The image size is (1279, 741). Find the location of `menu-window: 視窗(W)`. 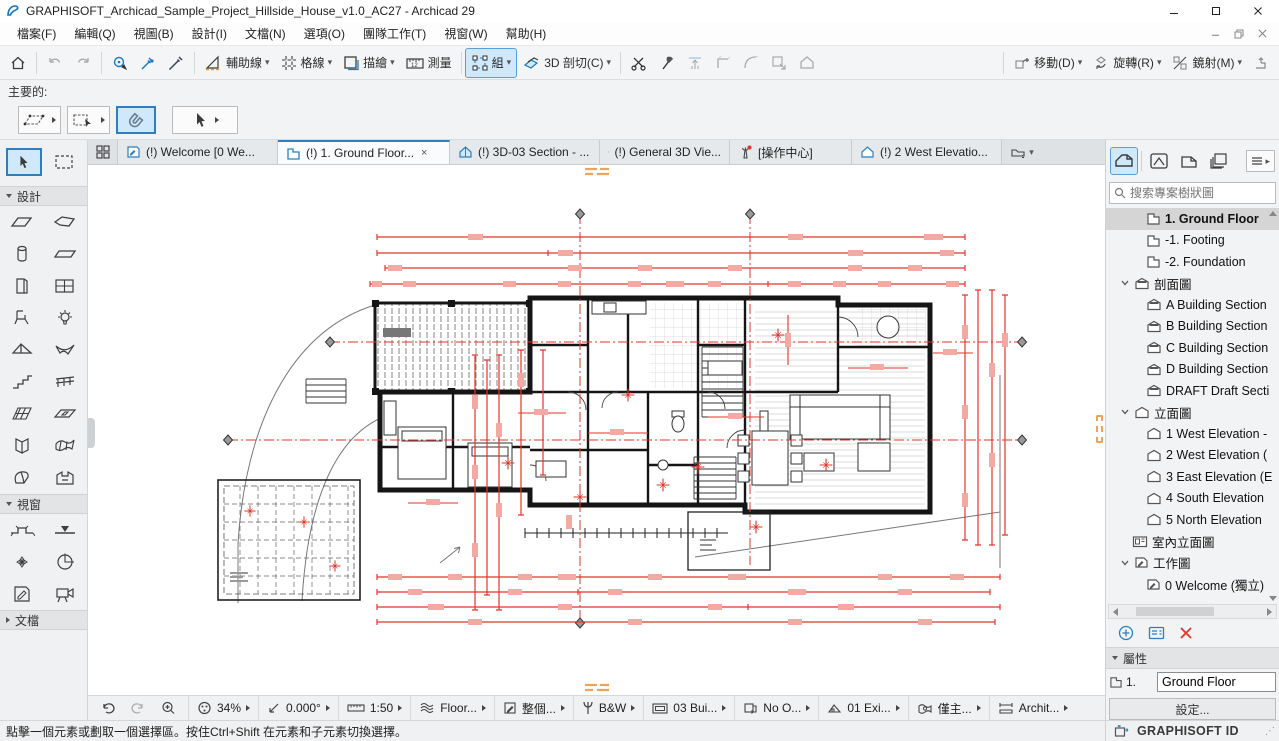

menu-window: 視窗(W) is located at coordinates (465, 33).